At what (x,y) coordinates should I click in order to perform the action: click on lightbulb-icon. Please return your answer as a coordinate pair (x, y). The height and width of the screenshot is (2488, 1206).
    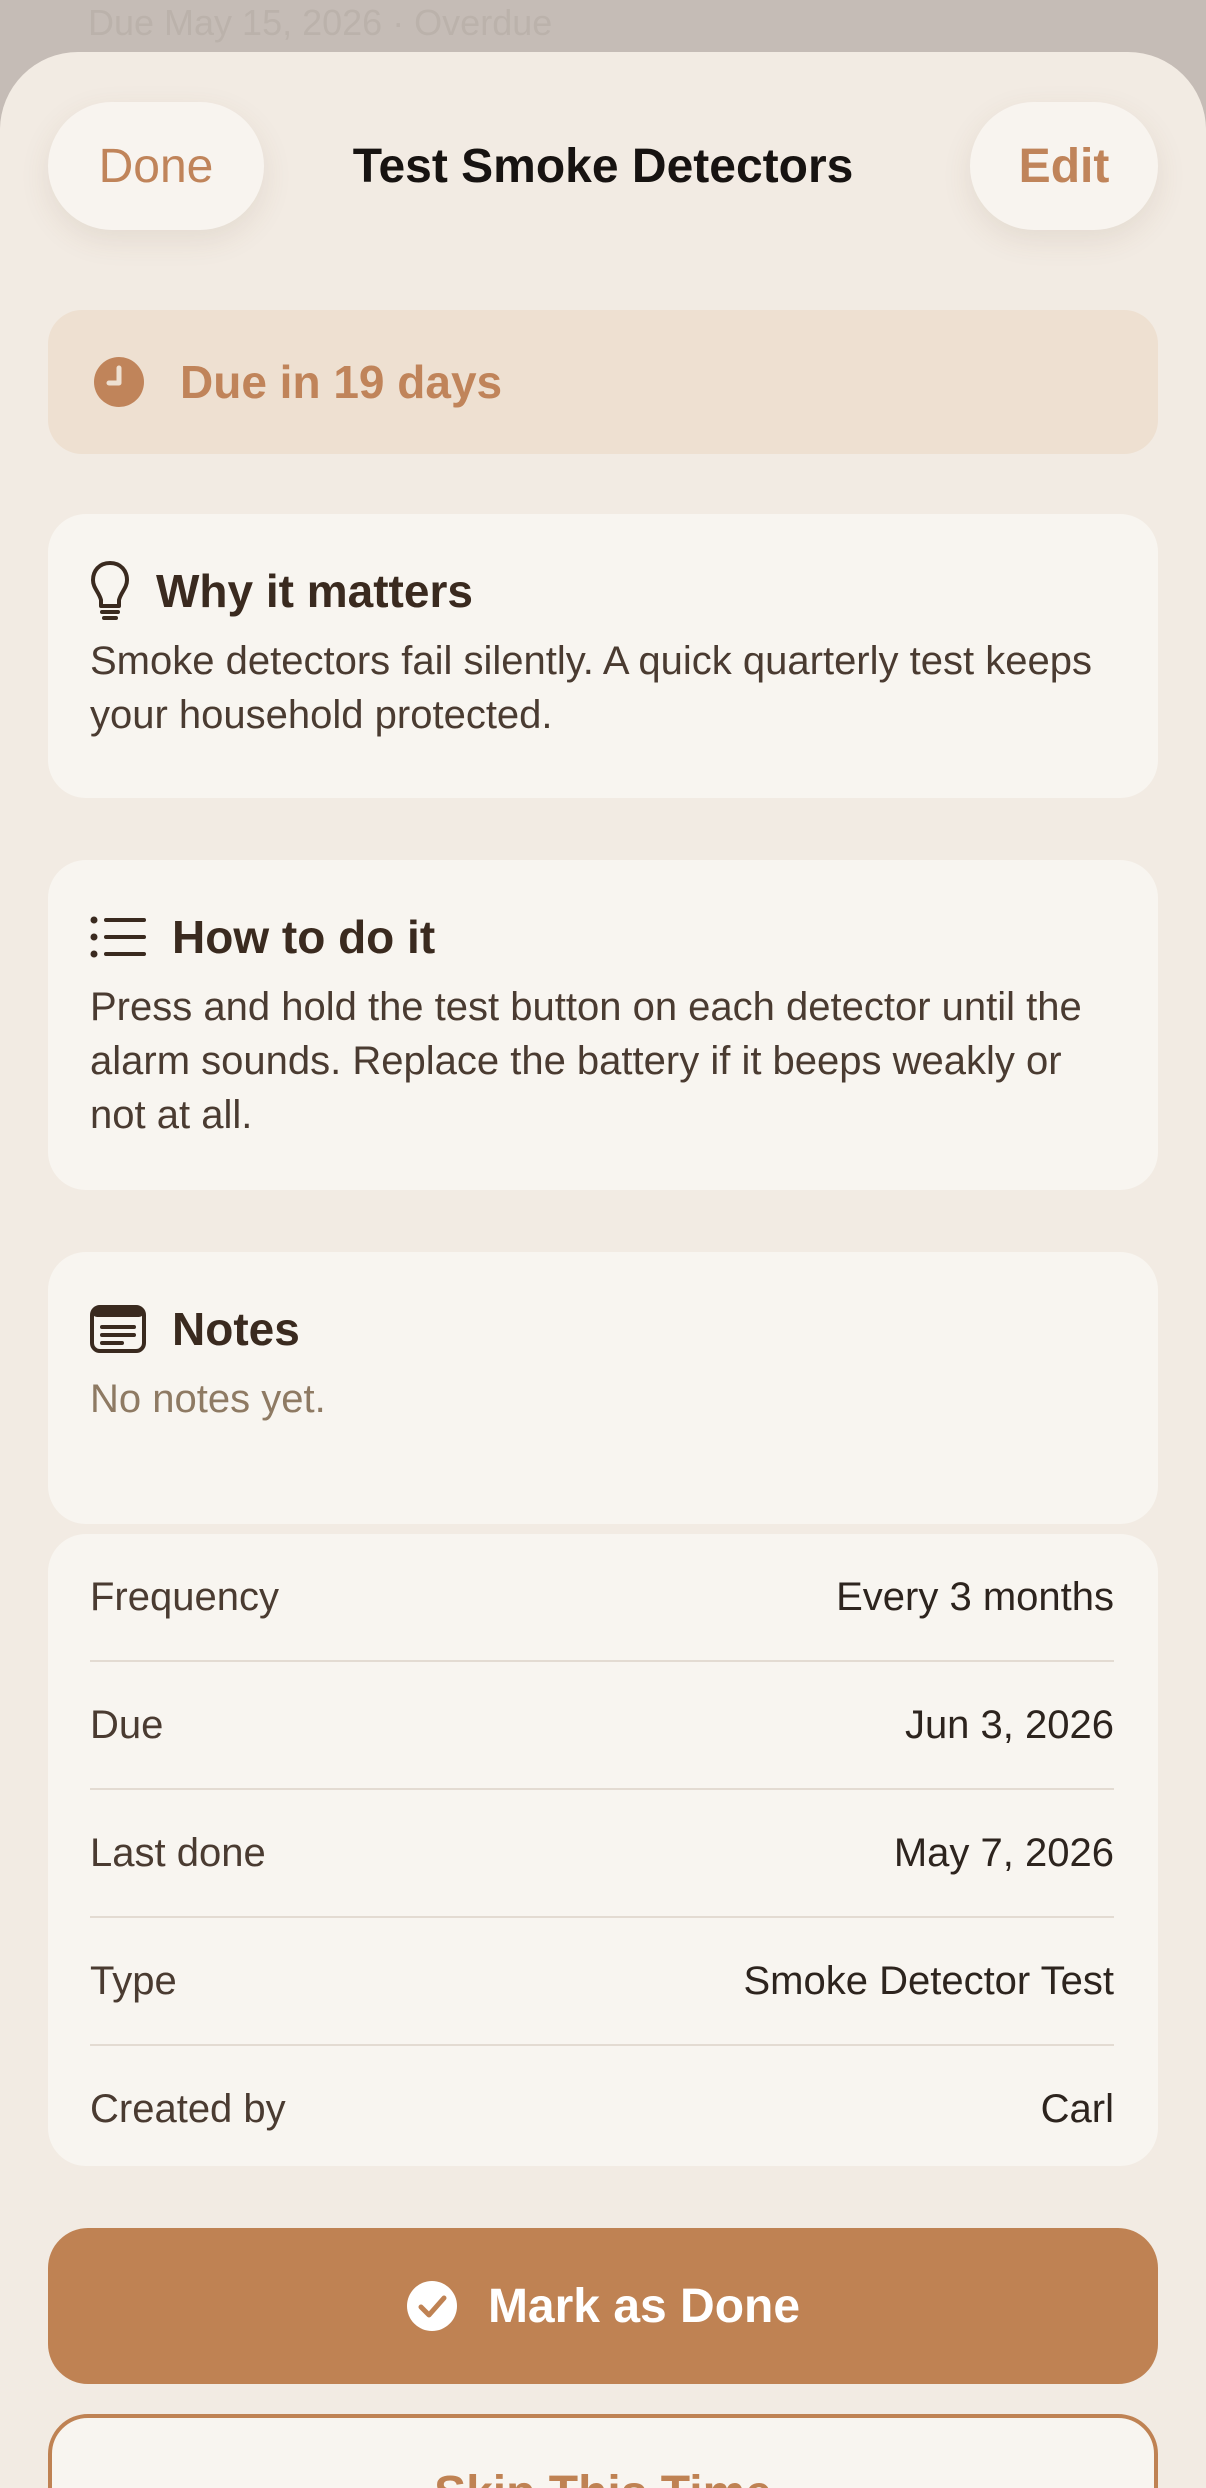
    Looking at the image, I should click on (110, 590).